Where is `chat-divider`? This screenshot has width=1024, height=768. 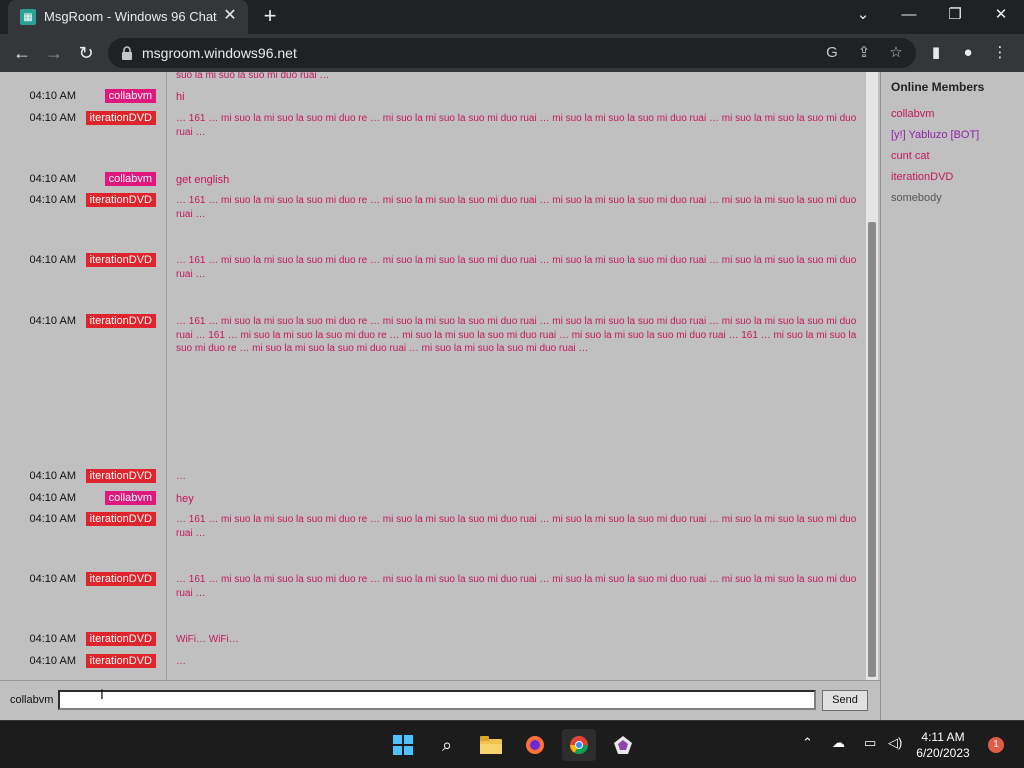
chat-divider is located at coordinates (166, 376).